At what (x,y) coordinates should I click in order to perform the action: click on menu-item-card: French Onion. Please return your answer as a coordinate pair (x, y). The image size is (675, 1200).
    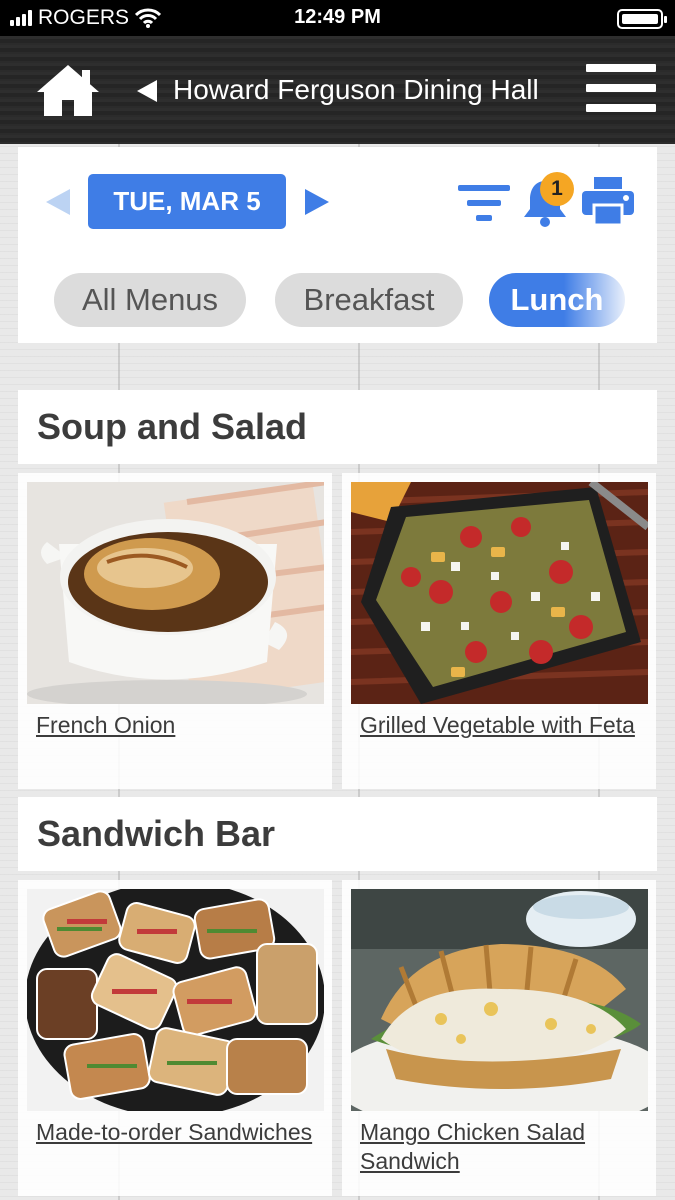
    Looking at the image, I should click on (175, 631).